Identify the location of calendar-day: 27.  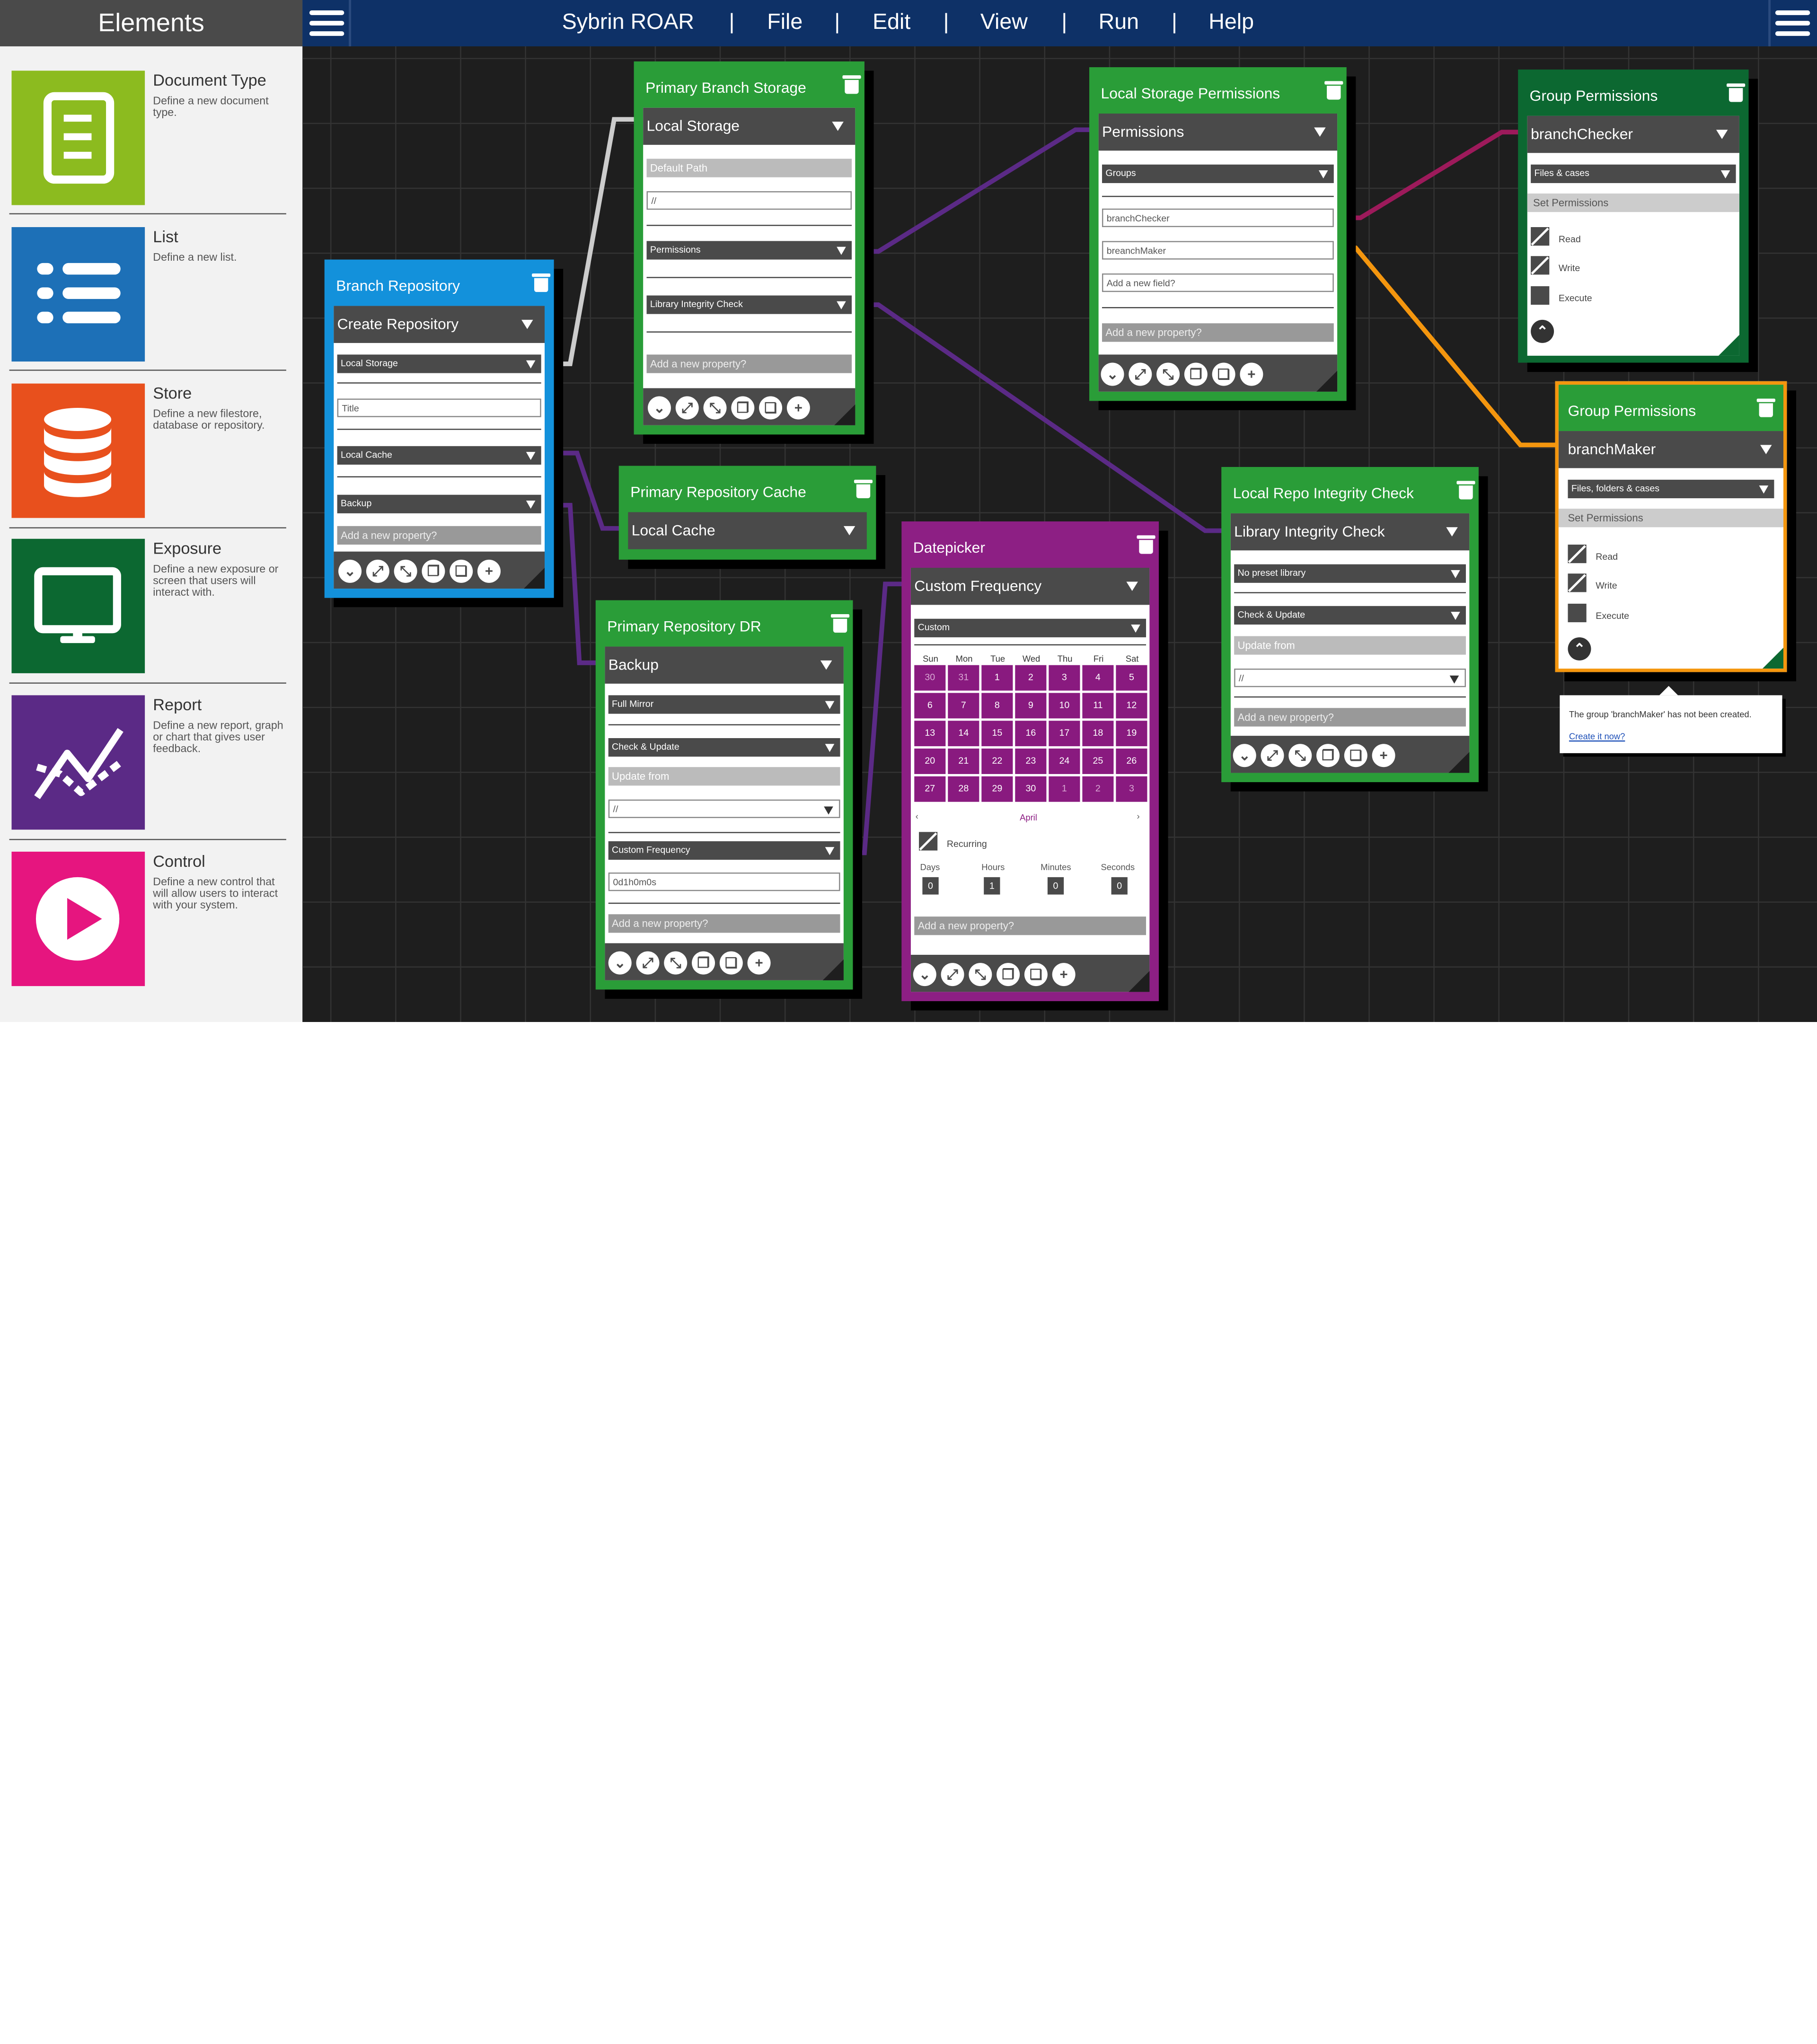
(930, 789).